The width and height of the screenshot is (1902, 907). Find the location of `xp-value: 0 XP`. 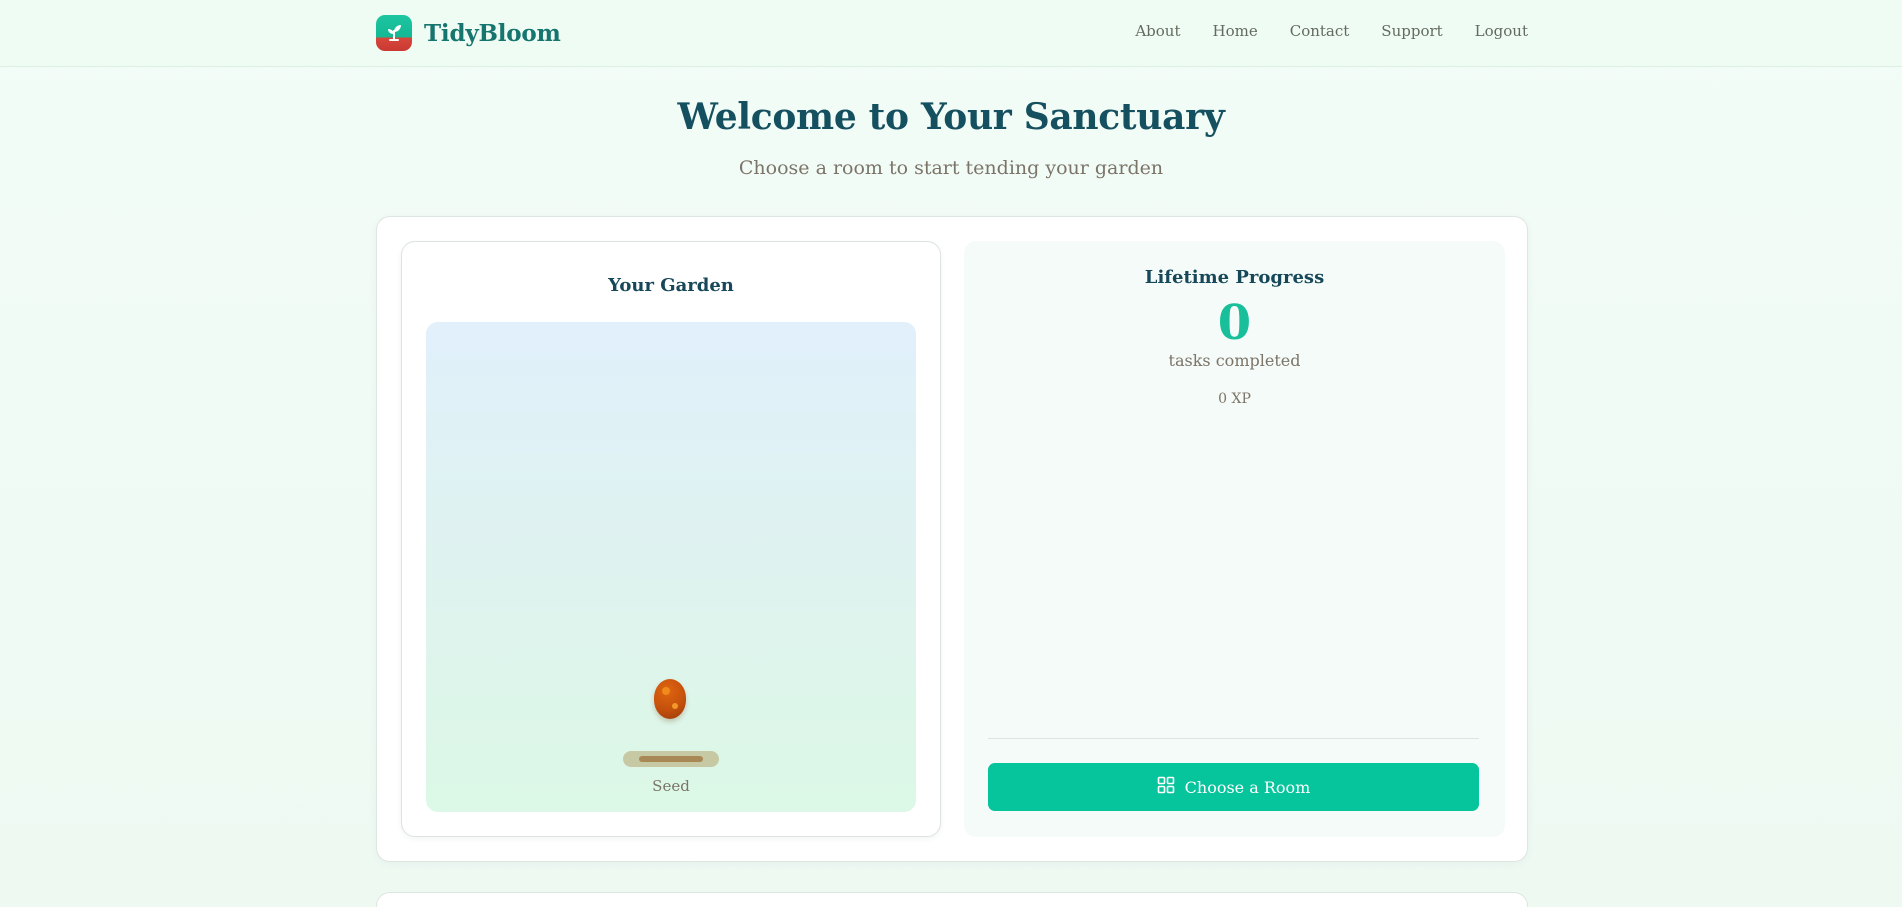

xp-value: 0 XP is located at coordinates (1234, 399).